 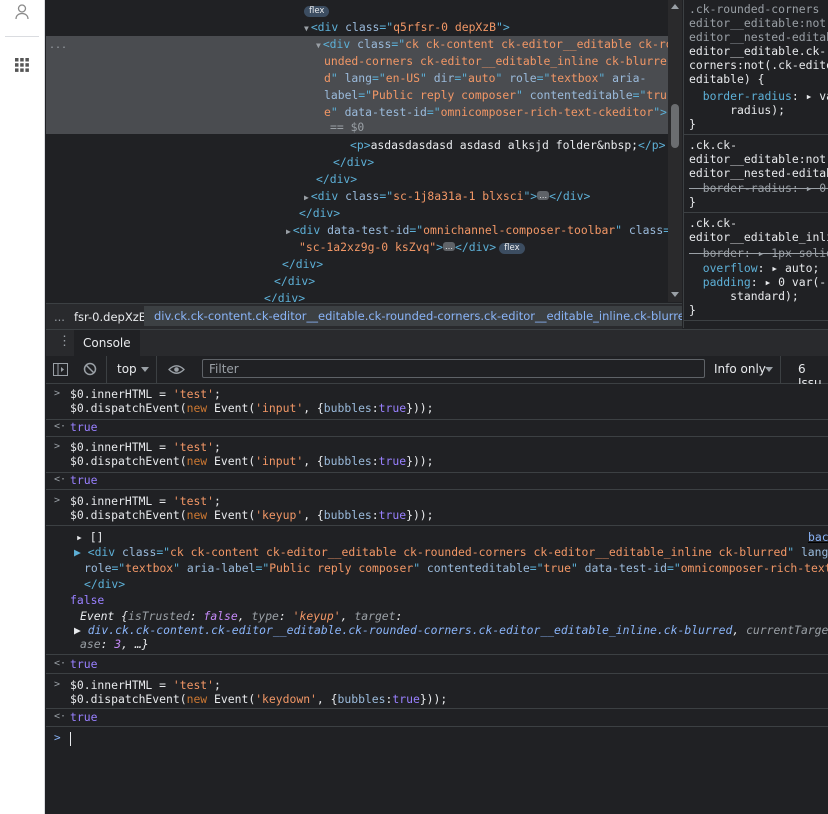 I want to click on code-token: :, so click(x=107, y=644).